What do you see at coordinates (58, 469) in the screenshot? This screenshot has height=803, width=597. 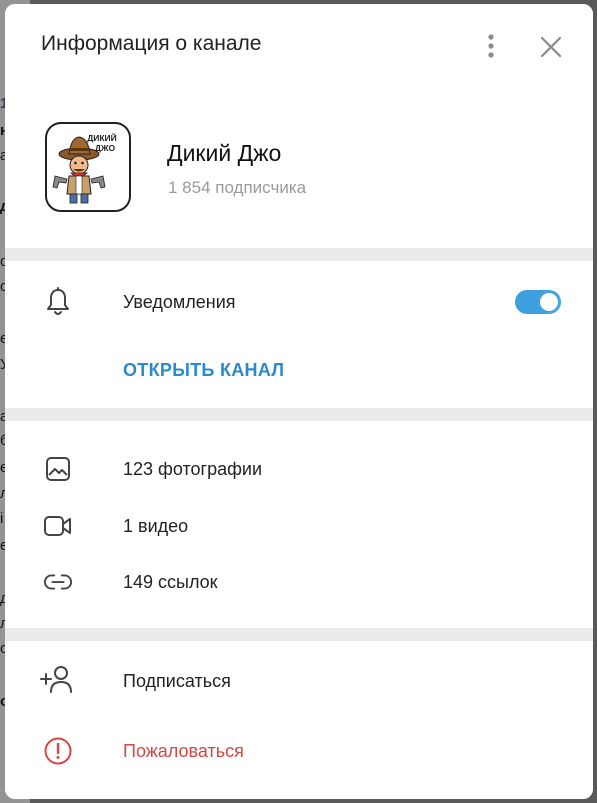 I see `image-icon` at bounding box center [58, 469].